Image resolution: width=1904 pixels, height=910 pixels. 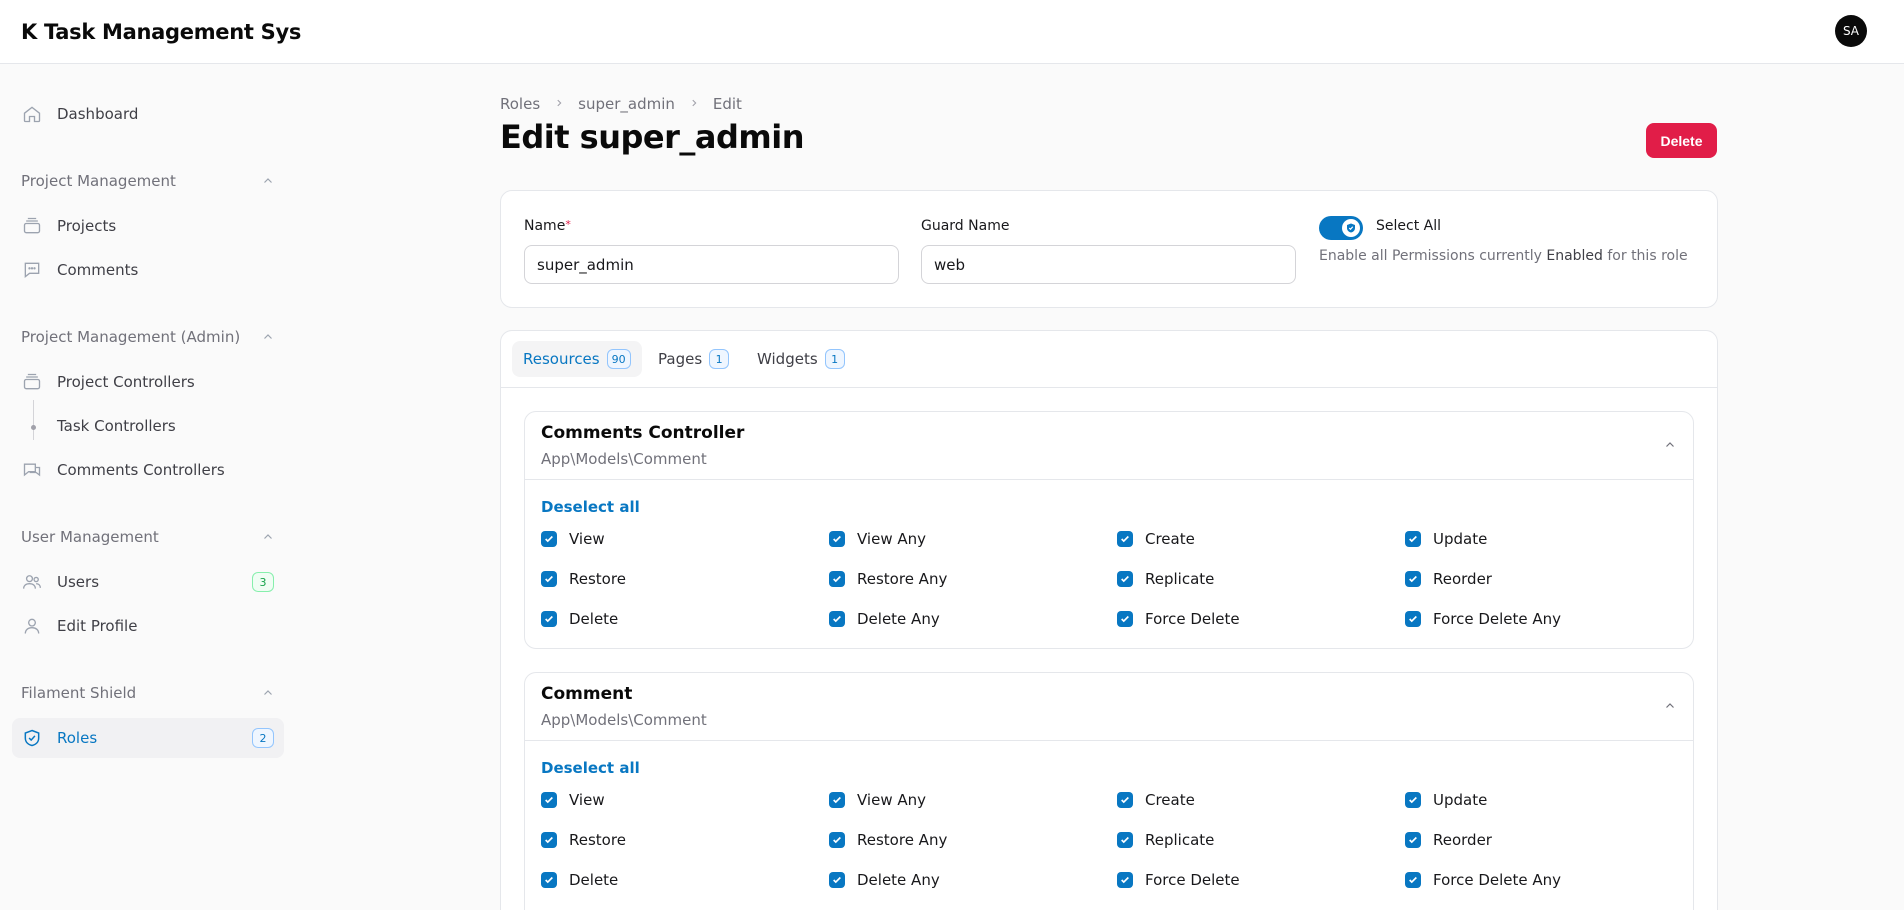 What do you see at coordinates (148, 582) in the screenshot?
I see `sidebar-item-users: Users 3` at bounding box center [148, 582].